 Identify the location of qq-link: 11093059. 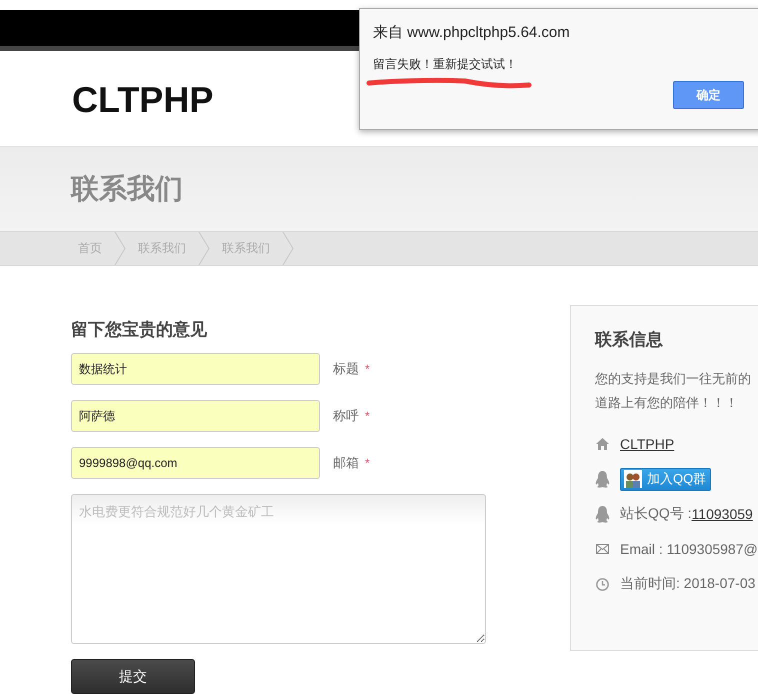
(722, 514).